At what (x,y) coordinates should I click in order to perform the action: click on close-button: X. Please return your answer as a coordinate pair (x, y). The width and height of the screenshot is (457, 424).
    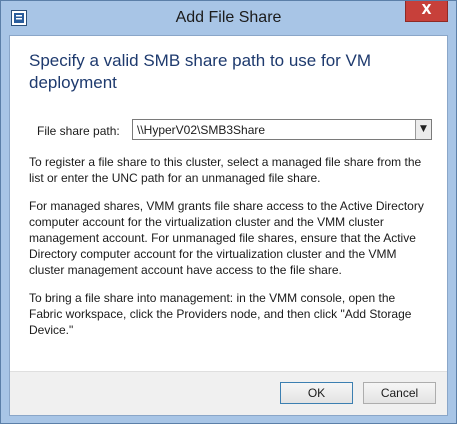
    Looking at the image, I should click on (426, 11).